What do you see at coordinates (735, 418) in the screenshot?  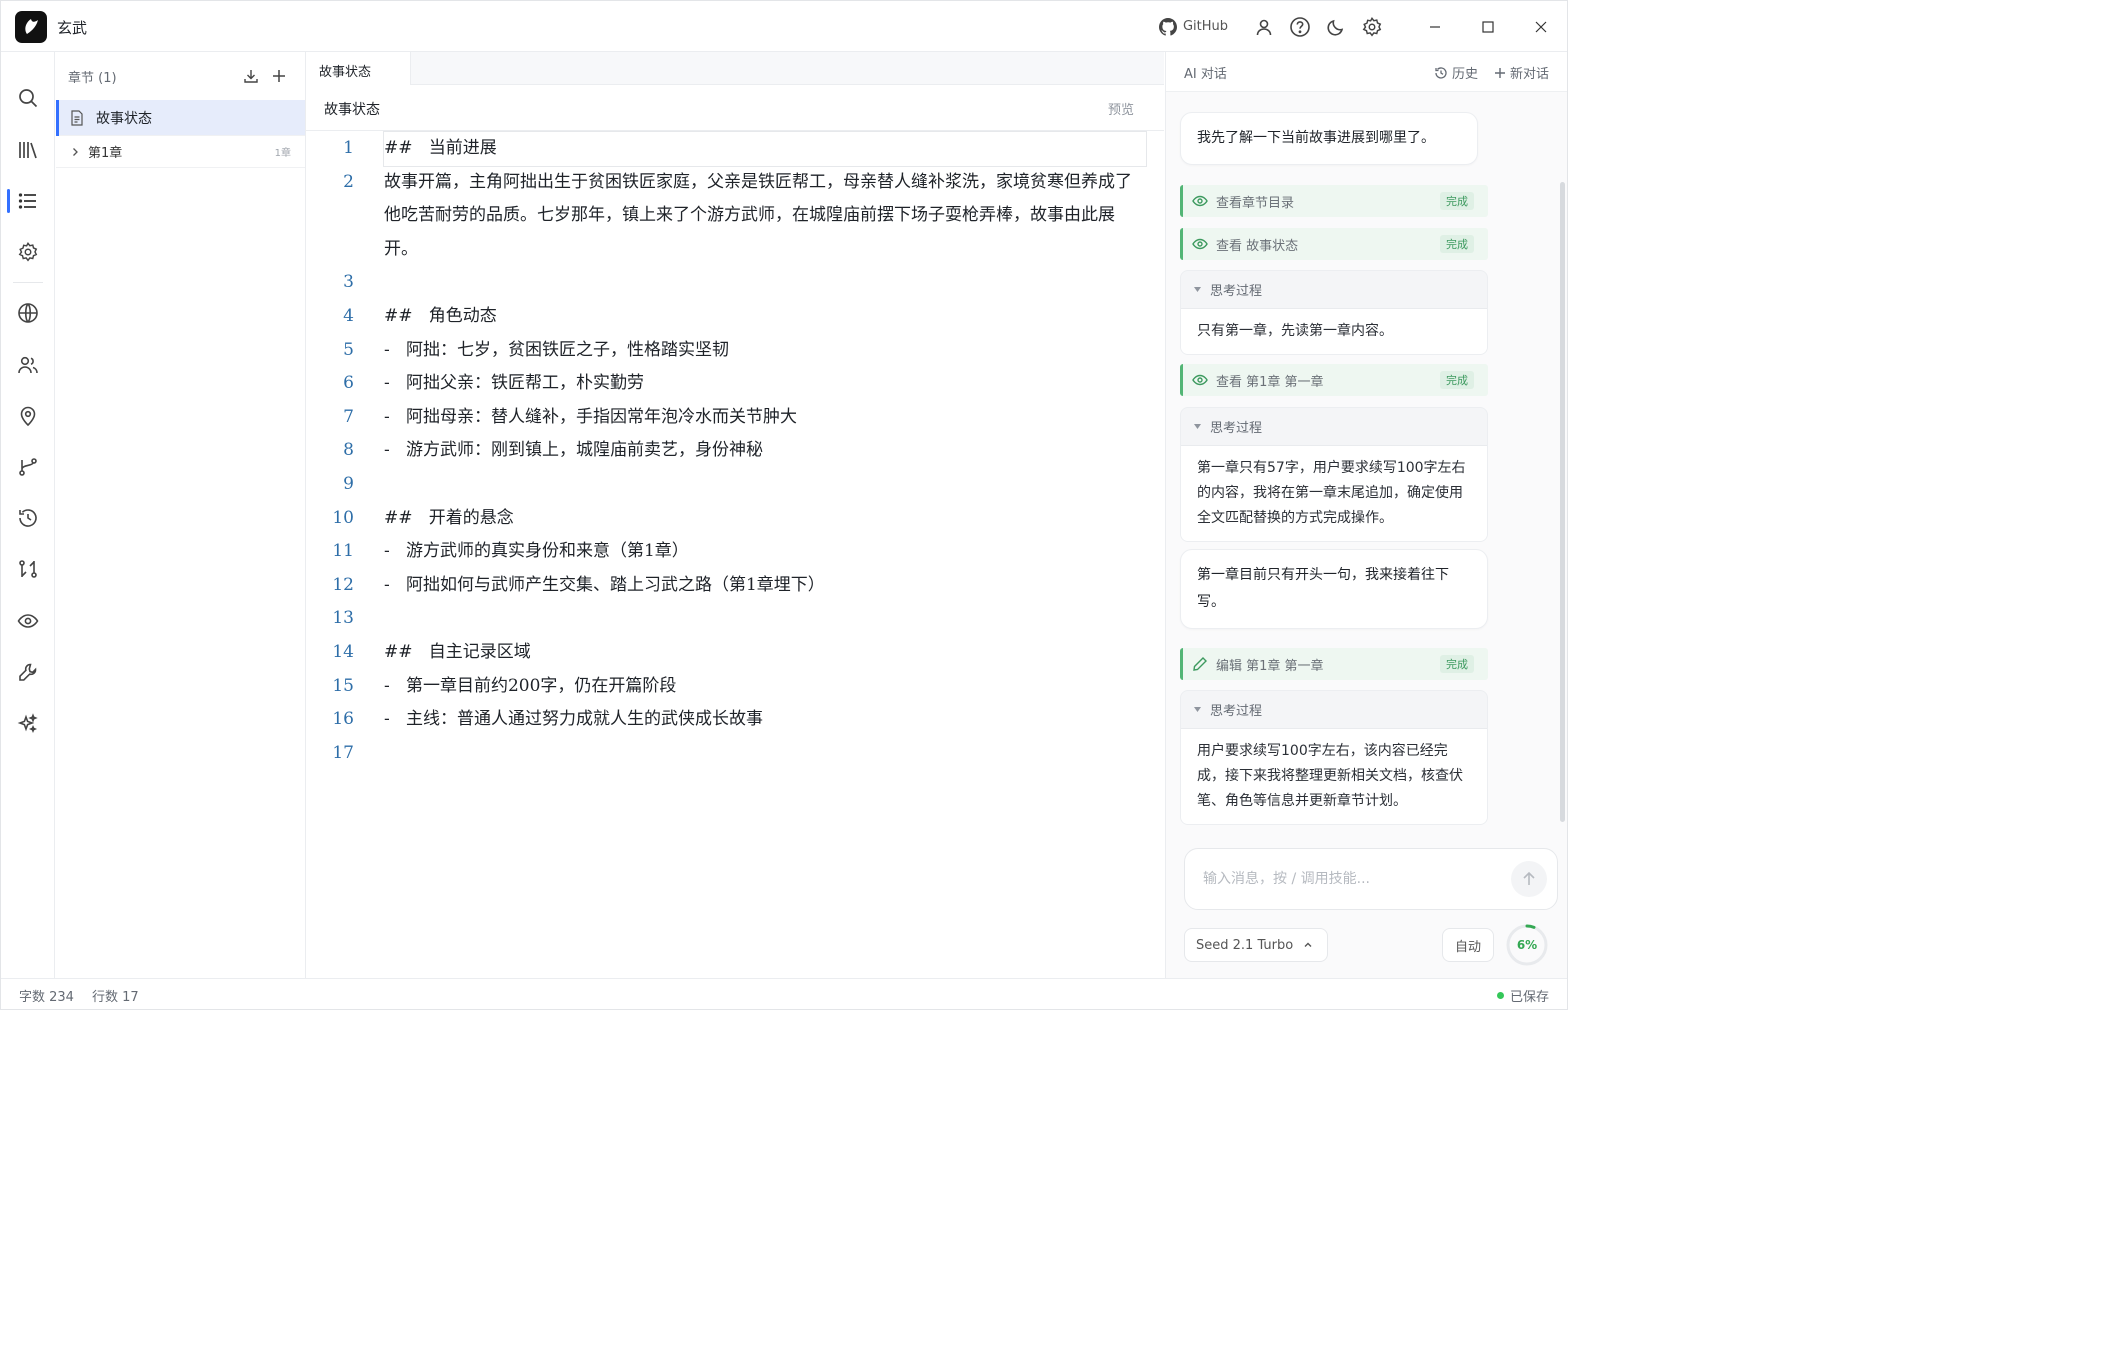 I see `editor-line: 7 - 阿拙母亲：替人缝补，手指因常年泡冷水而关节肿大` at bounding box center [735, 418].